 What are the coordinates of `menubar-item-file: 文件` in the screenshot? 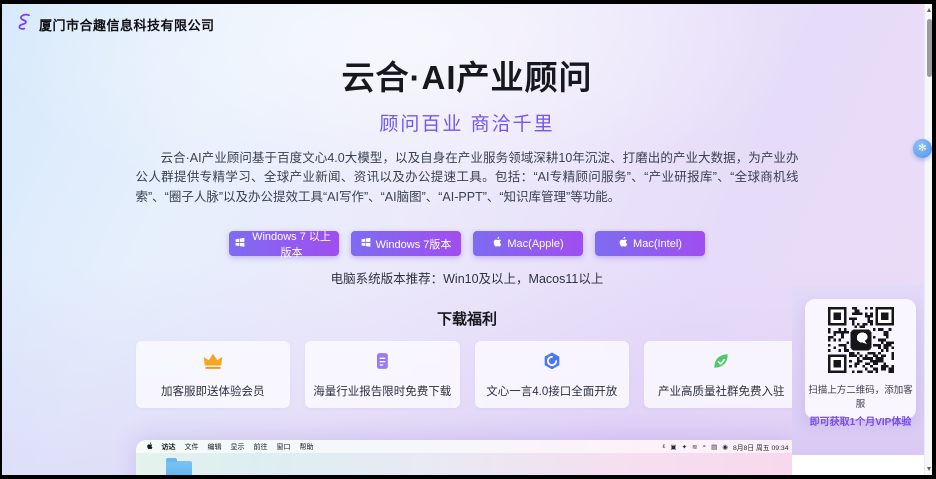 It's located at (191, 447).